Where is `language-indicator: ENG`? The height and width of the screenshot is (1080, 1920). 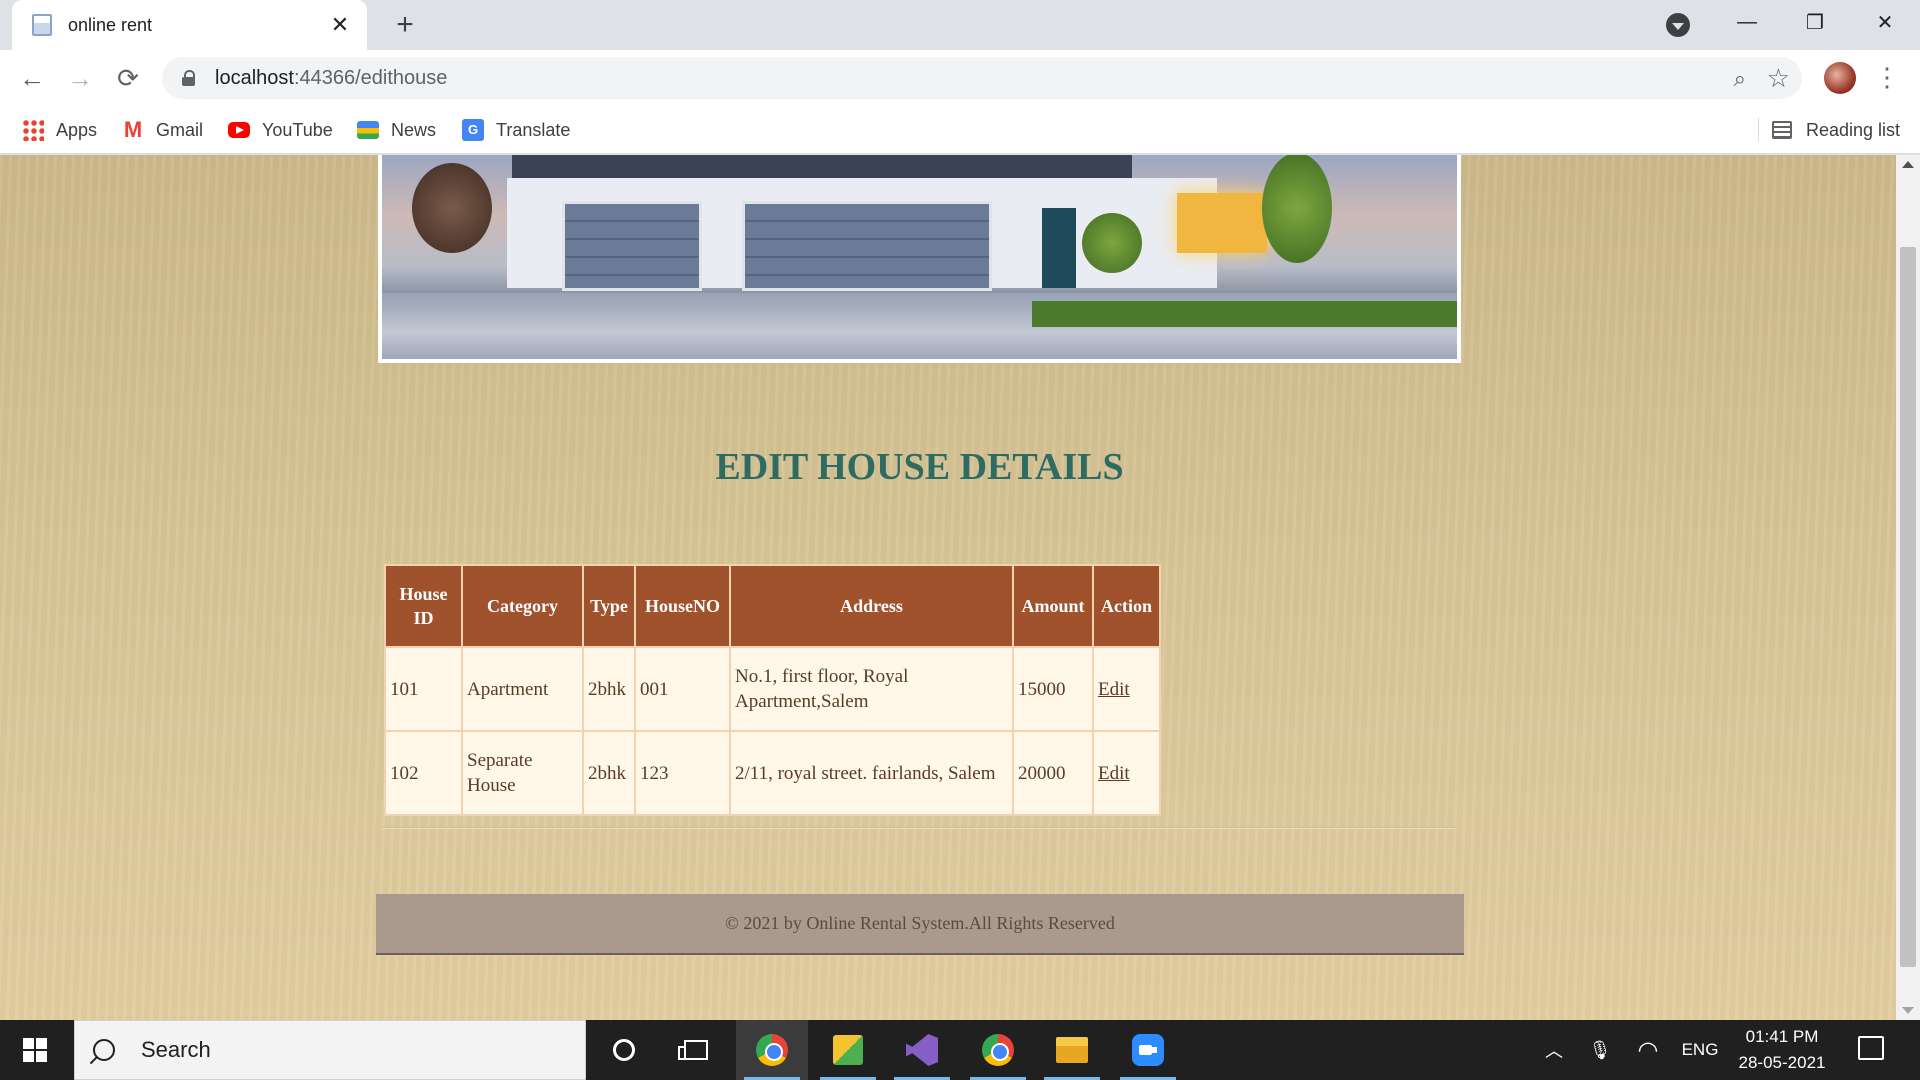
language-indicator: ENG is located at coordinates (1700, 1050).